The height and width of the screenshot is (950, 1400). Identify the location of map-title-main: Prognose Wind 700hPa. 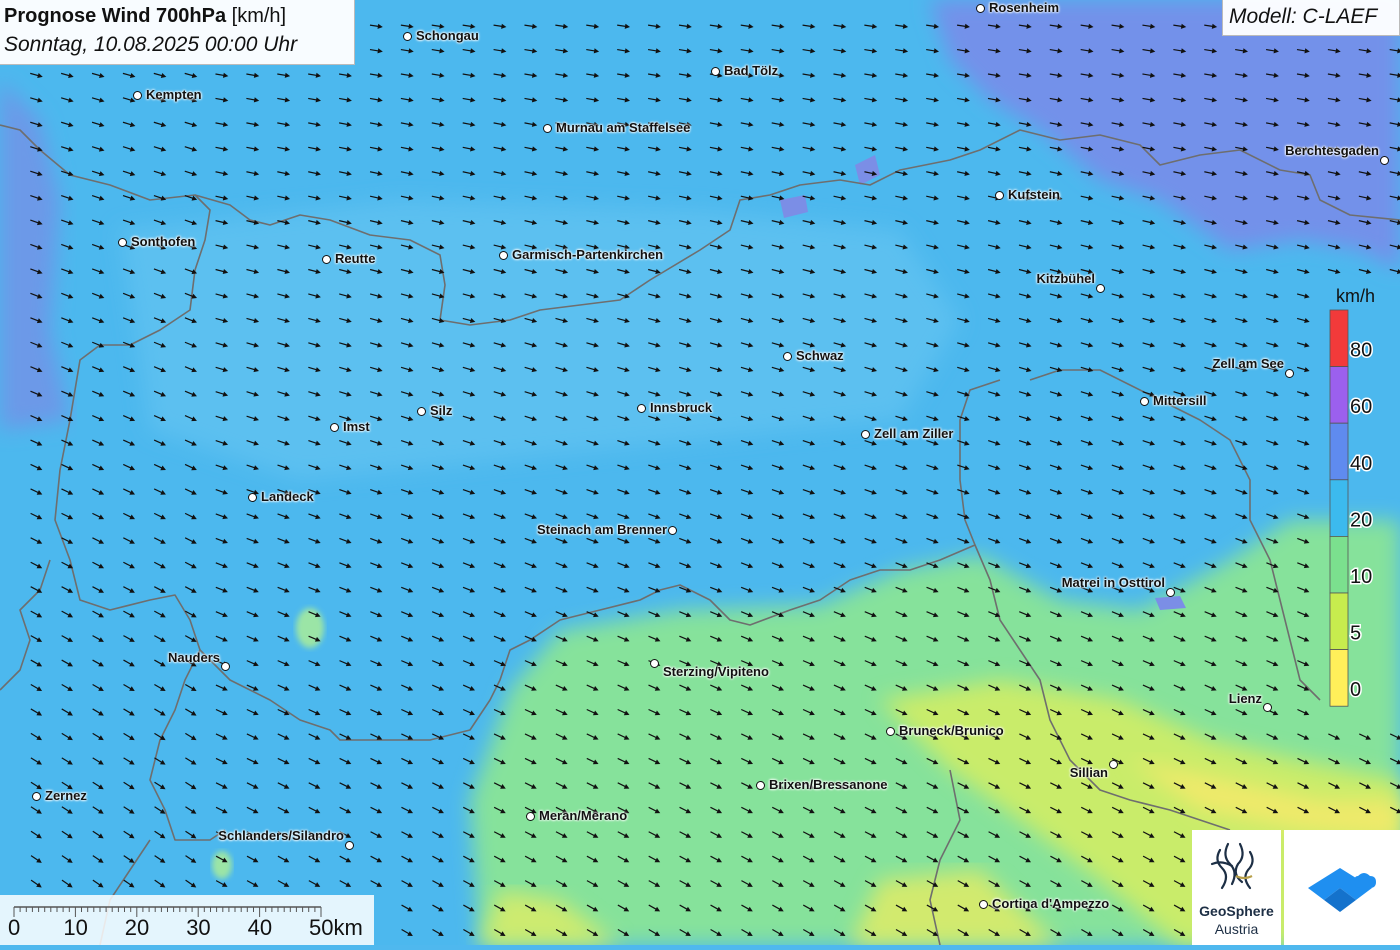
(115, 16).